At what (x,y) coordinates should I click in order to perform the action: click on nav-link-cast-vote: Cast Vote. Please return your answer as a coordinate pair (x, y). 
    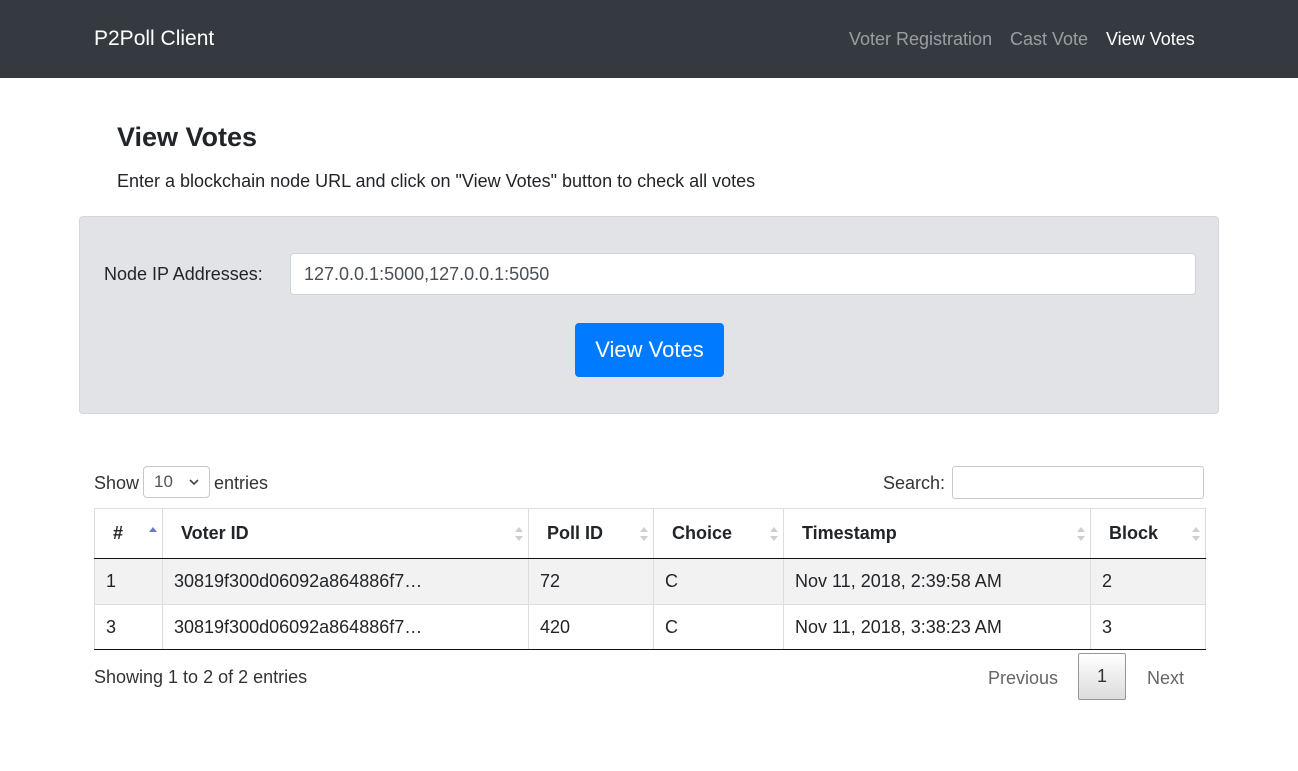
    Looking at the image, I should click on (1049, 39).